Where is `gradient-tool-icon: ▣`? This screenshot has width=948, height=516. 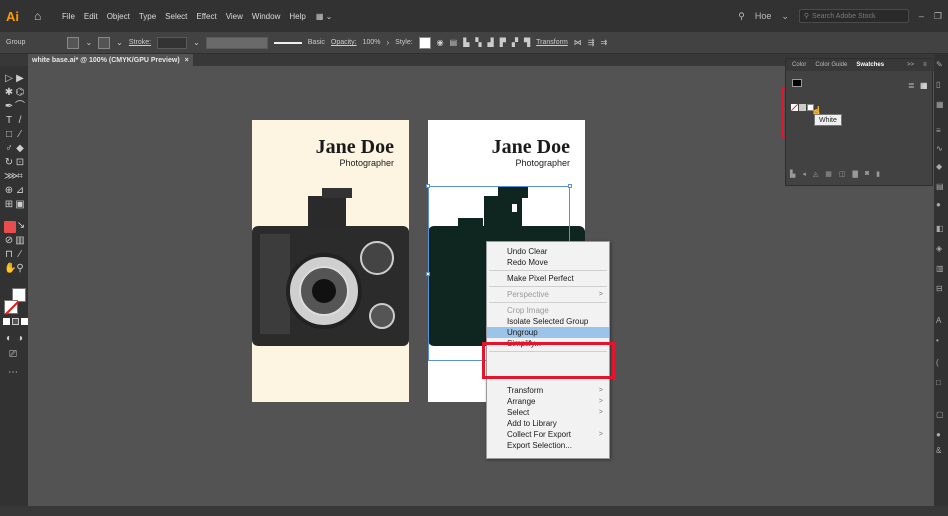 gradient-tool-icon: ▣ is located at coordinates (20, 205).